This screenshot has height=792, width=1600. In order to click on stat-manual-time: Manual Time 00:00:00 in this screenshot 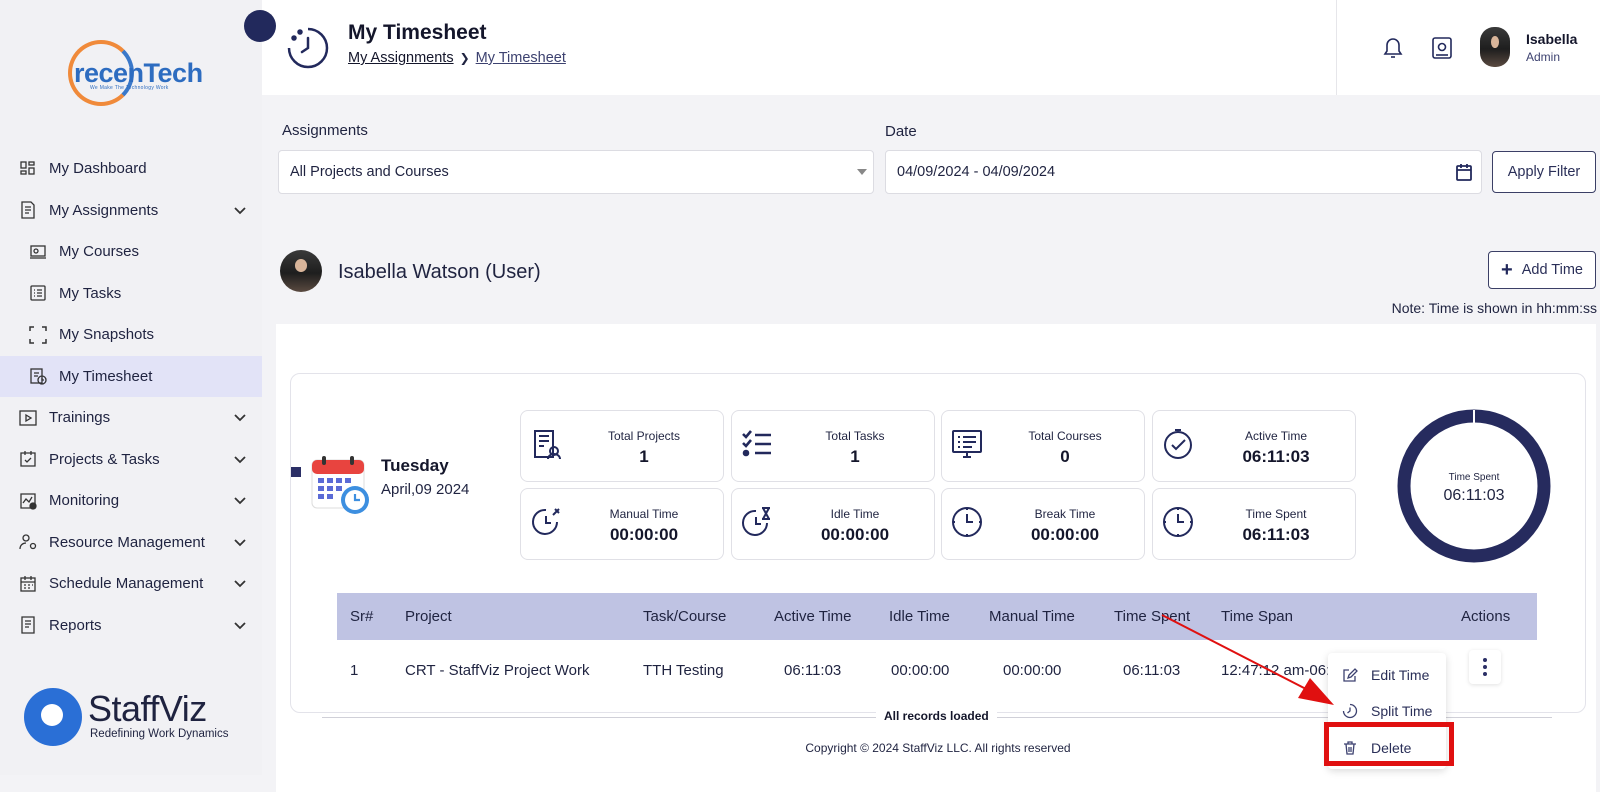, I will do `click(622, 524)`.